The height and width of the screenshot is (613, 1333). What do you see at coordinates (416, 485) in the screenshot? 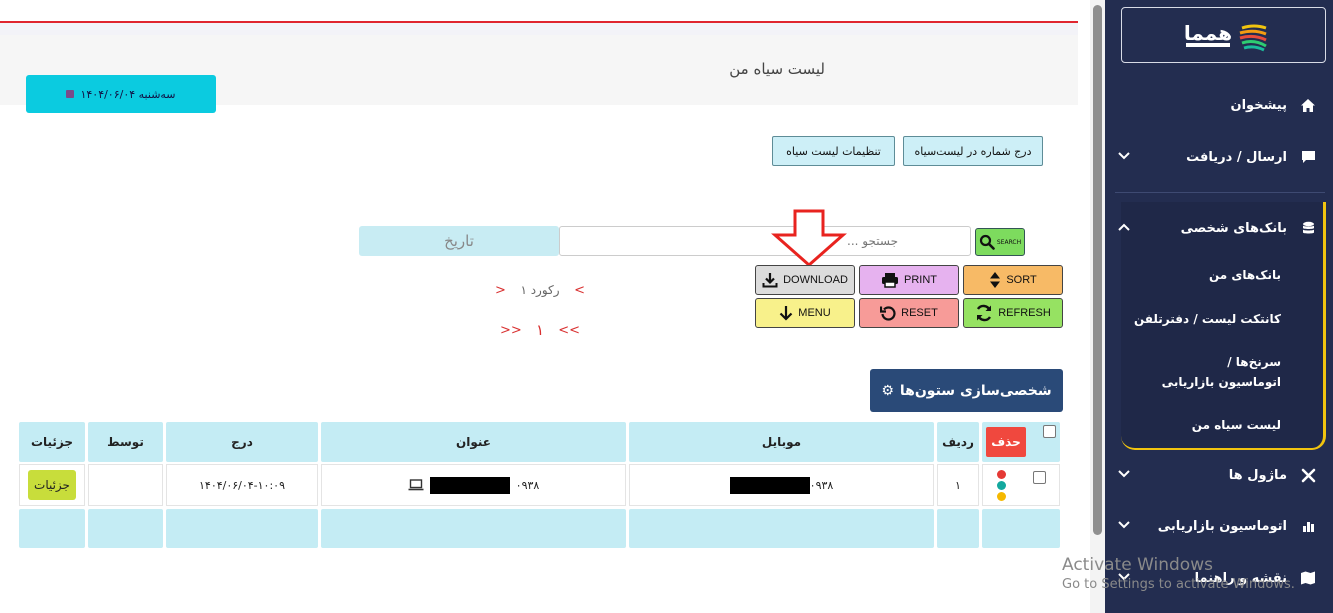
I see `laptop-icon` at bounding box center [416, 485].